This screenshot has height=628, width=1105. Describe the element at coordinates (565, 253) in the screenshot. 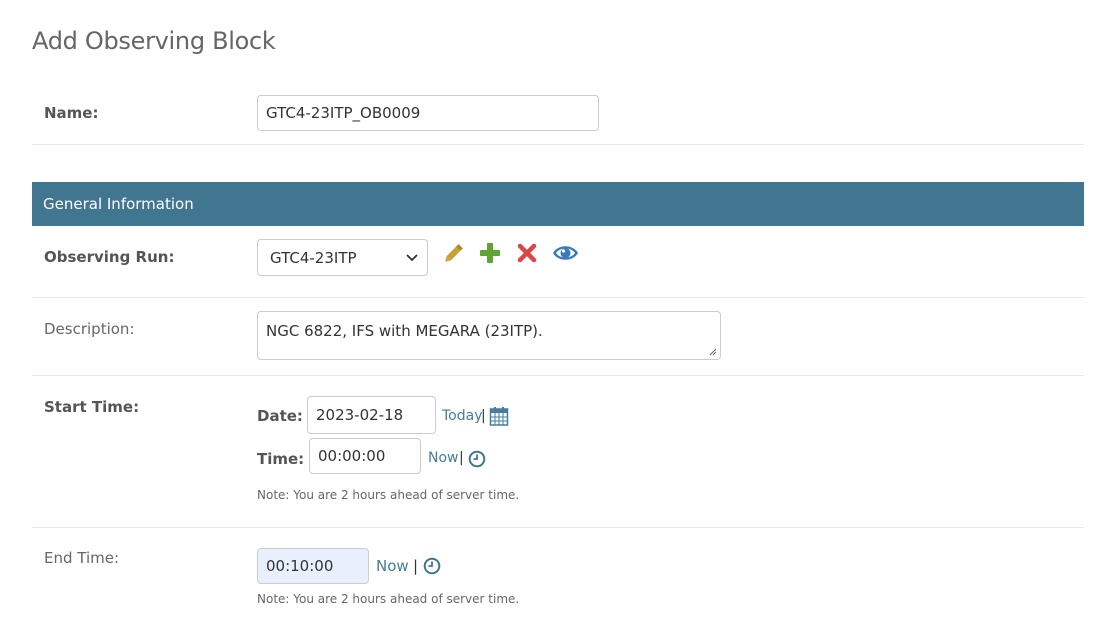

I see `view-icon` at that location.